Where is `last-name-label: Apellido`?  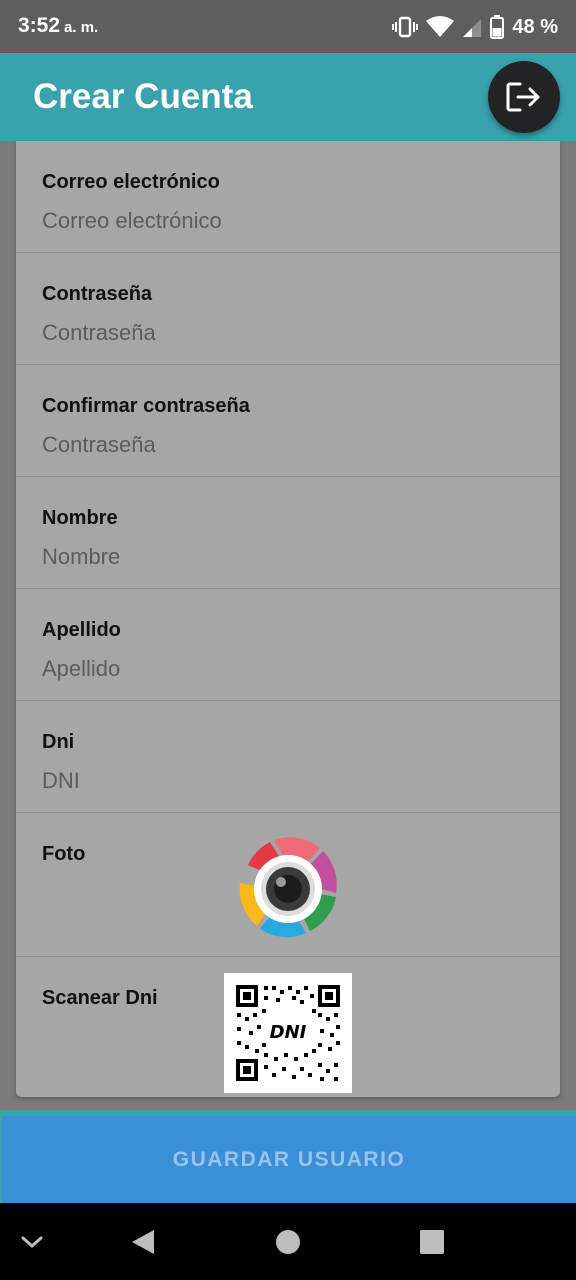 last-name-label: Apellido is located at coordinates (81, 630).